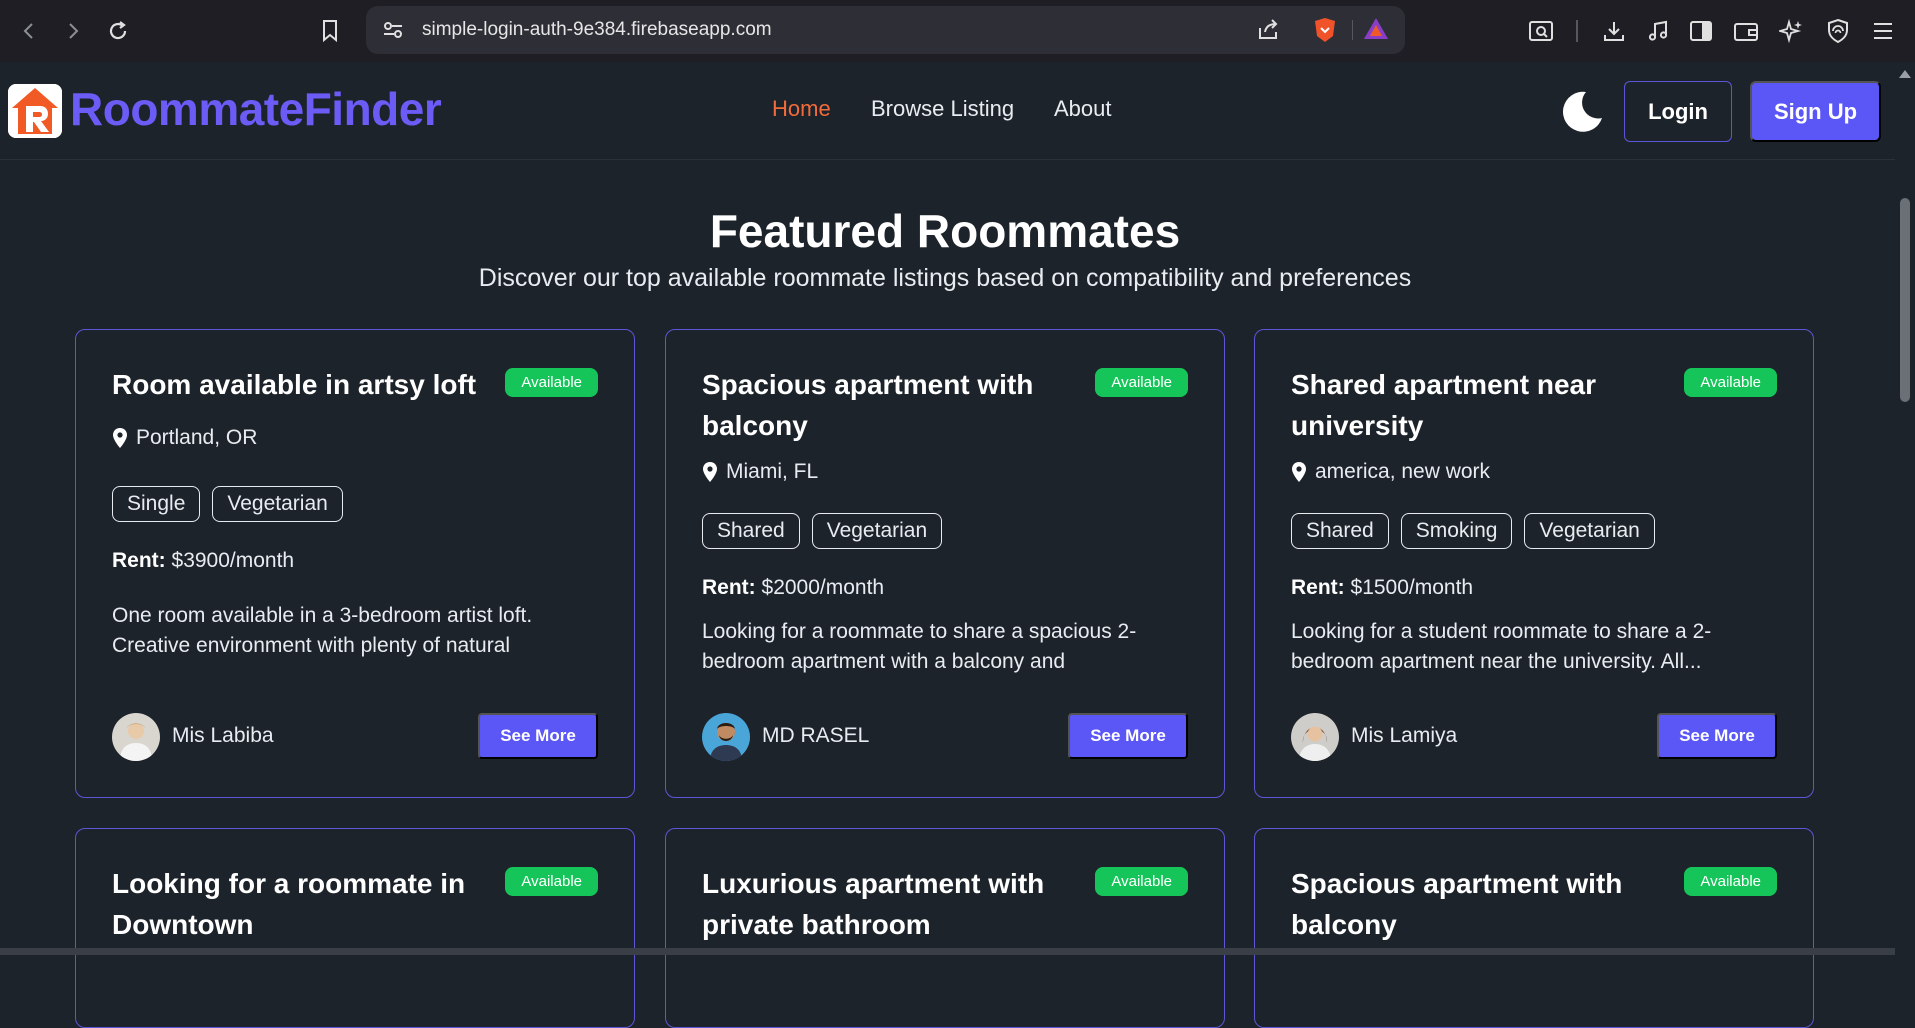 Image resolution: width=1915 pixels, height=1028 pixels. I want to click on rent-info: Rent: $3900/month, so click(203, 561).